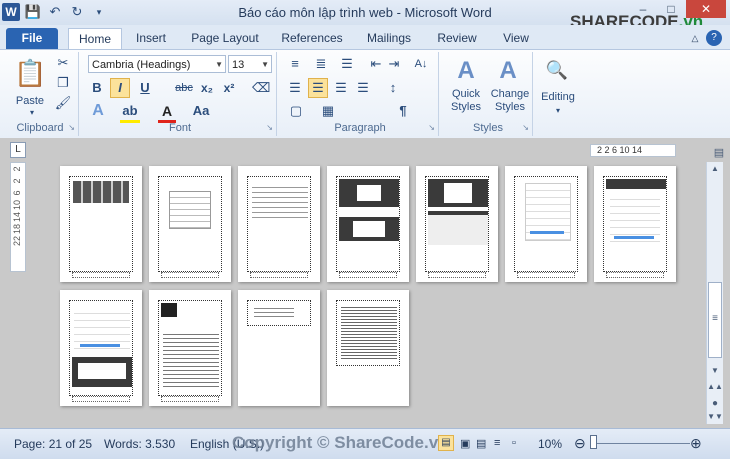 This screenshot has height=459, width=730. Describe the element at coordinates (640, 443) in the screenshot. I see `zoom-slider` at that location.